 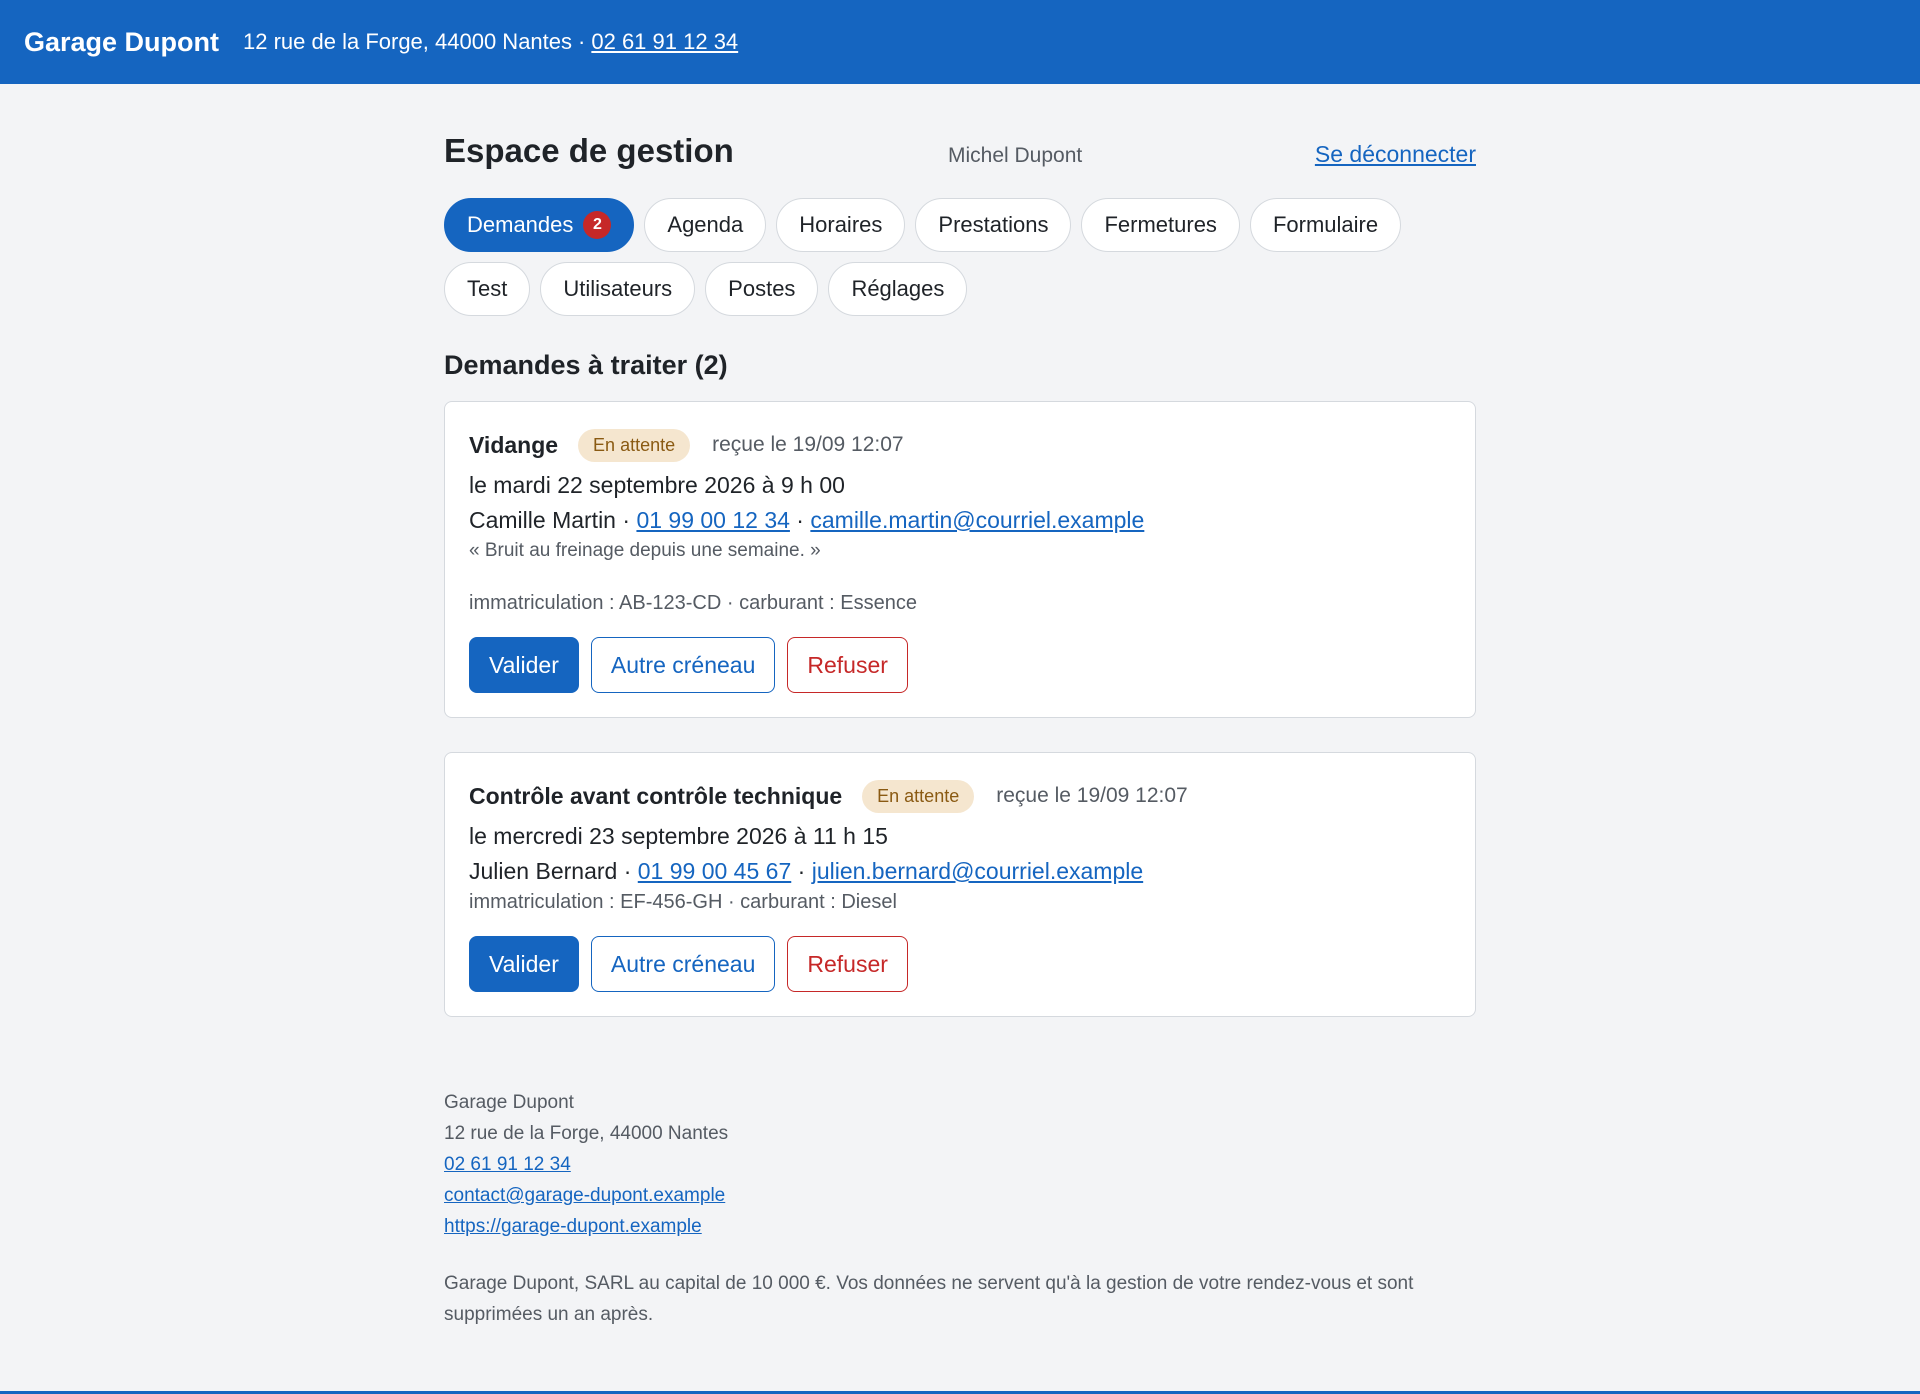 What do you see at coordinates (509, 1102) in the screenshot?
I see `footer-name: Garage Dupont` at bounding box center [509, 1102].